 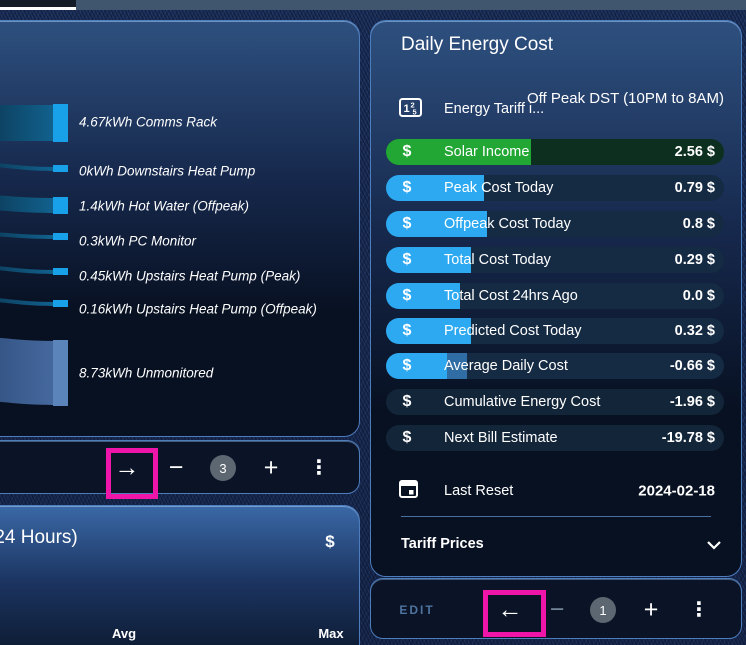 I want to click on flow-hot-water, so click(x=26, y=203).